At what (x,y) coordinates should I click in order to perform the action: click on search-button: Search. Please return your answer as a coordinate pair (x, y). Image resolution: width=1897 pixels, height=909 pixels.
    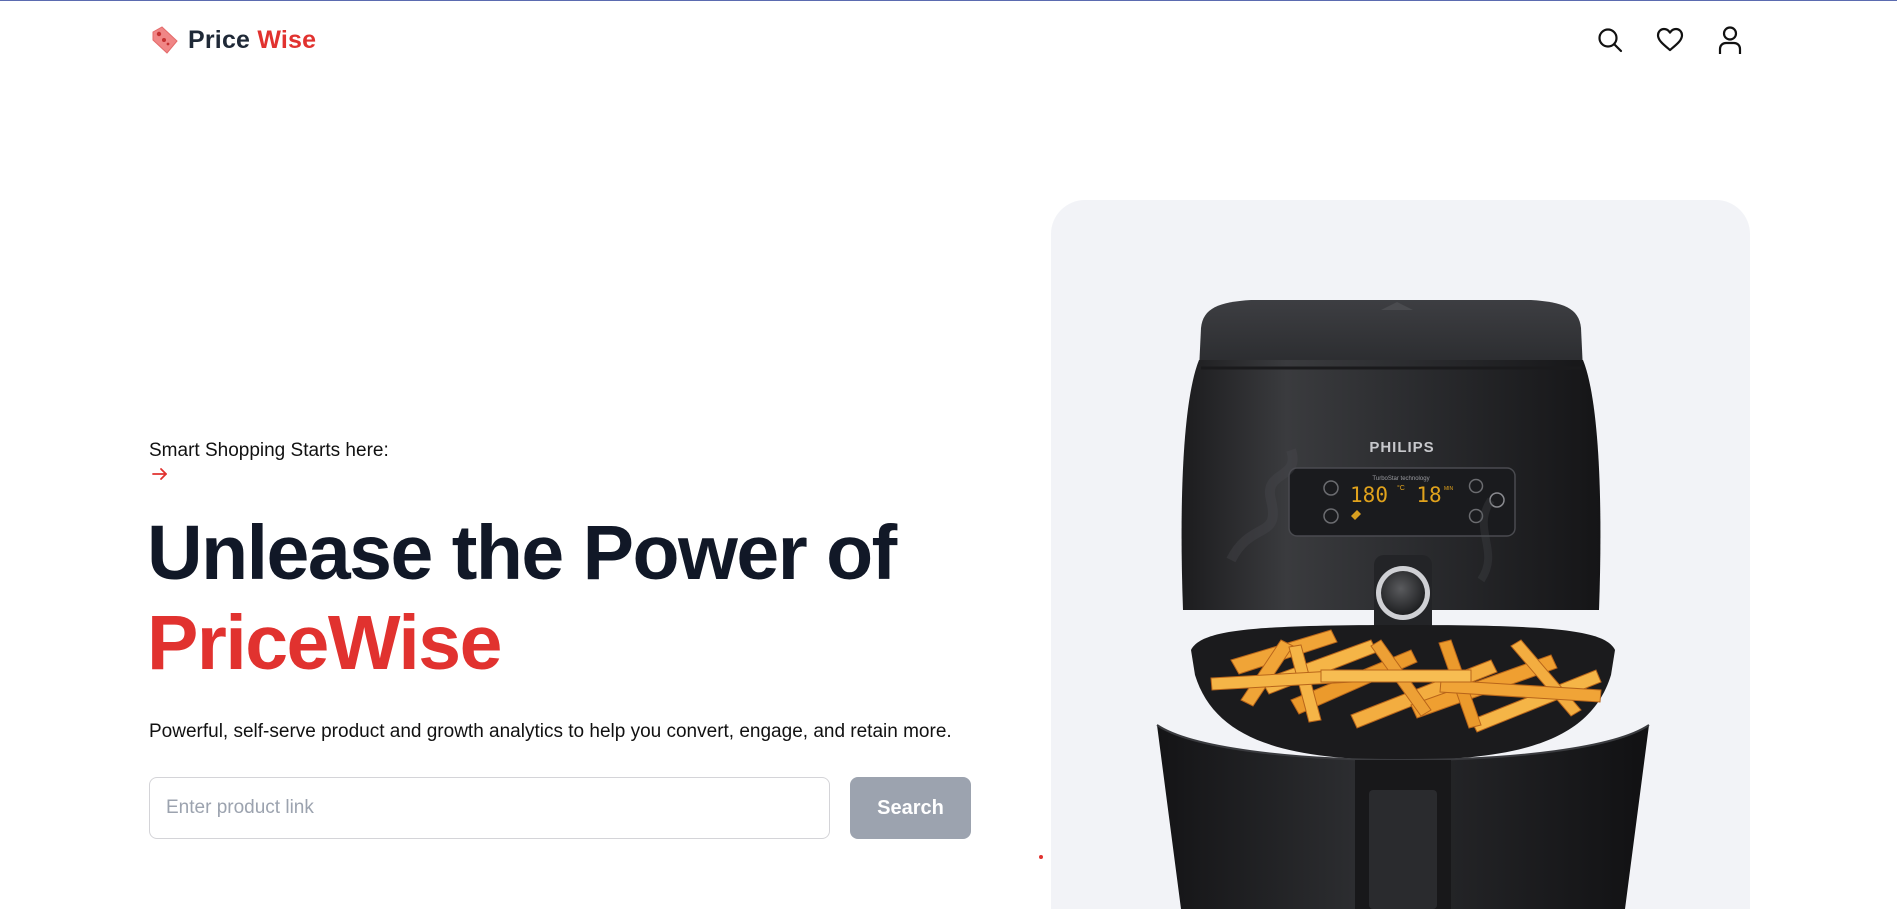
    Looking at the image, I should click on (910, 808).